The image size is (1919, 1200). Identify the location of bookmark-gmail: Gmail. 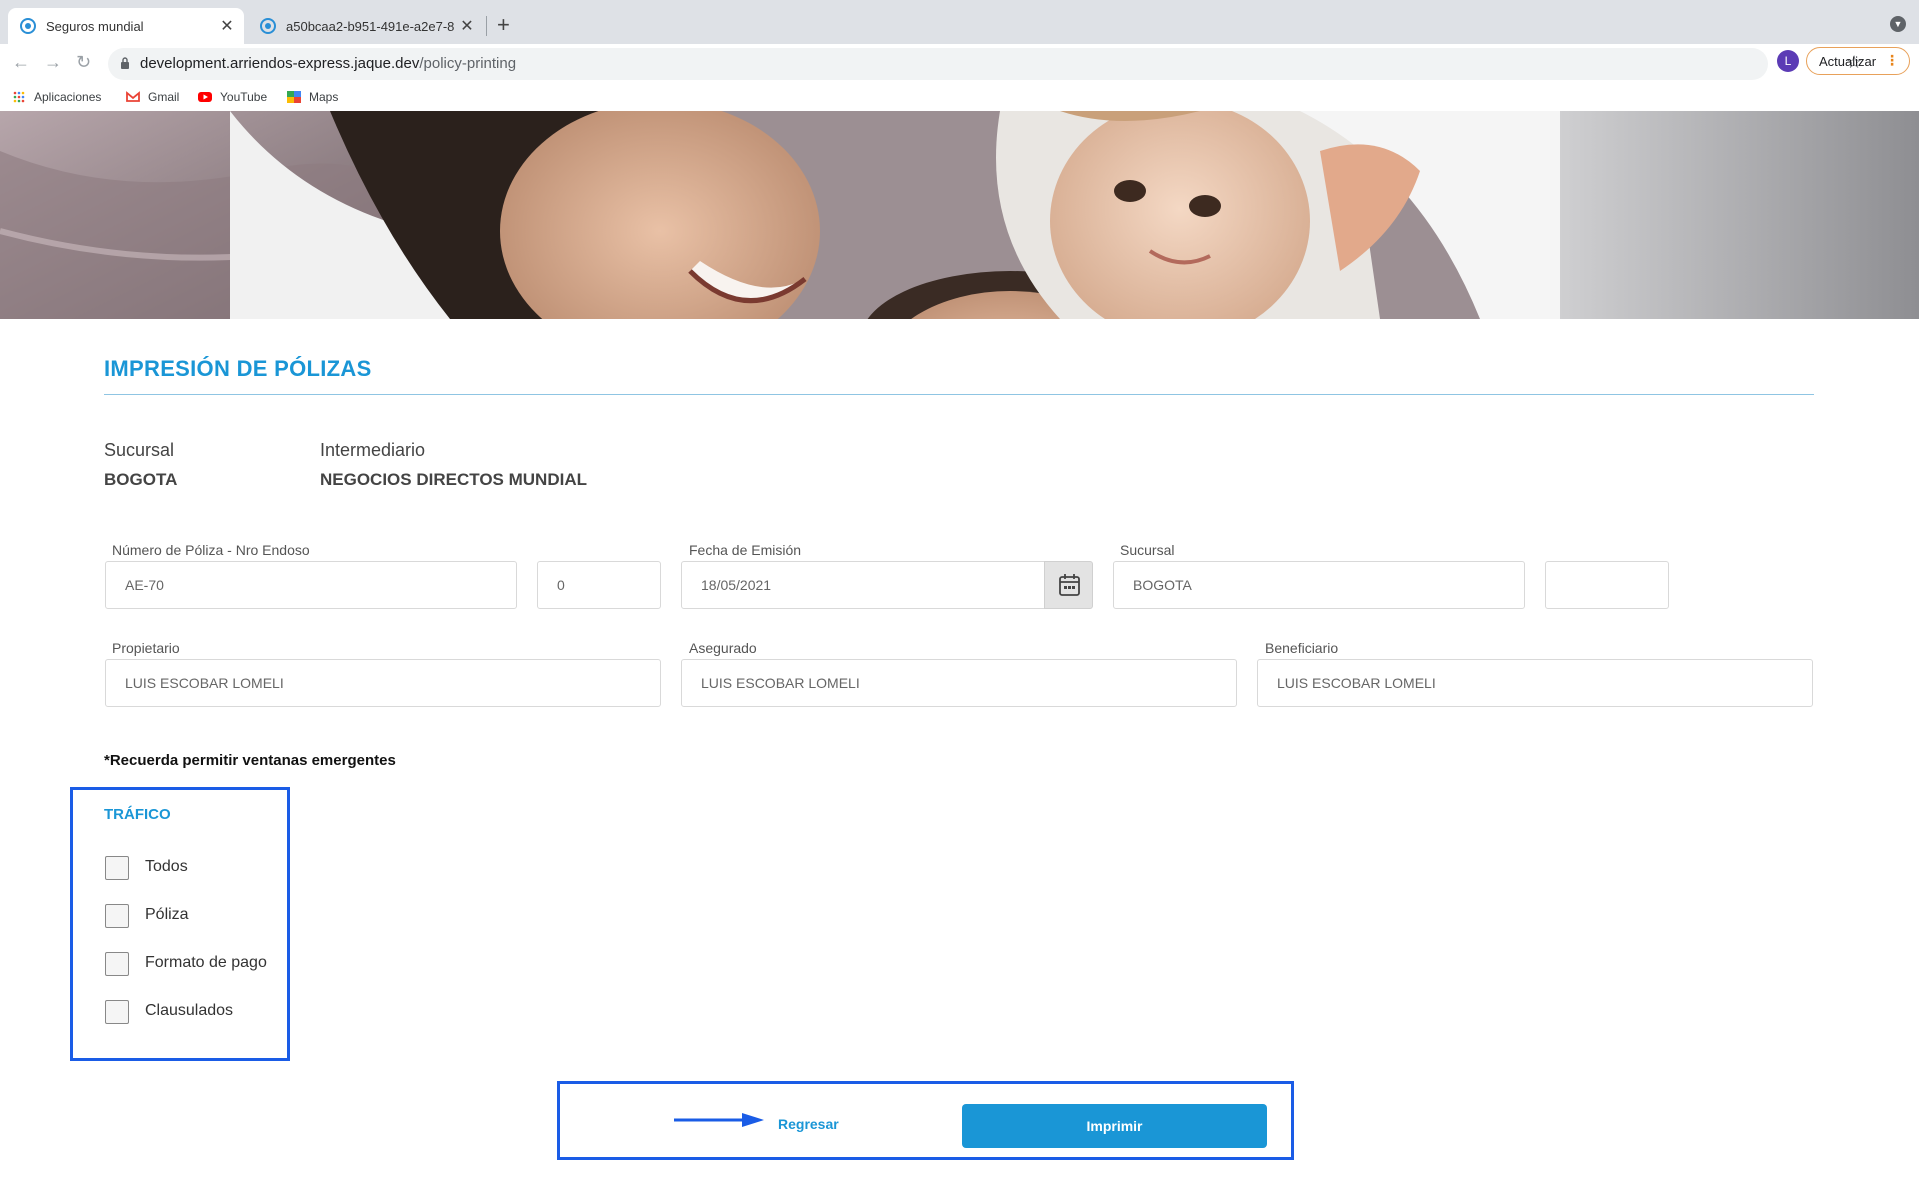
(152, 97).